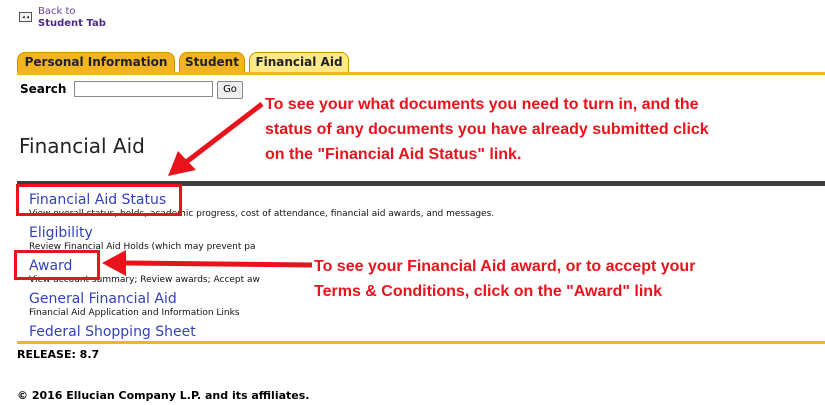  Describe the element at coordinates (143, 89) in the screenshot. I see `search-input` at that location.